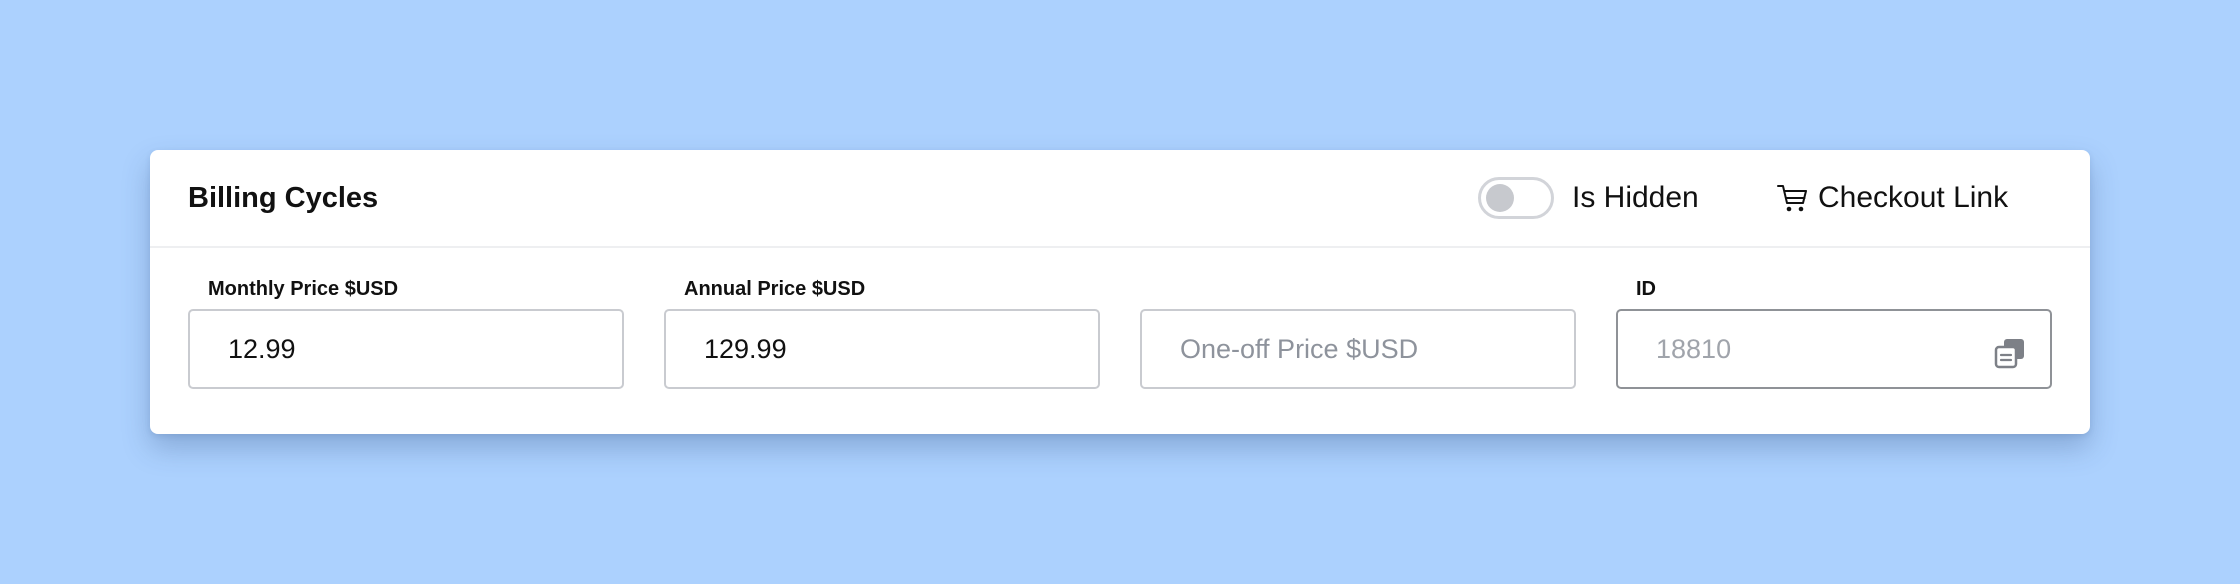  I want to click on card-header: Billing Cycles Is Hidden Checkout Link, so click(1120, 199).